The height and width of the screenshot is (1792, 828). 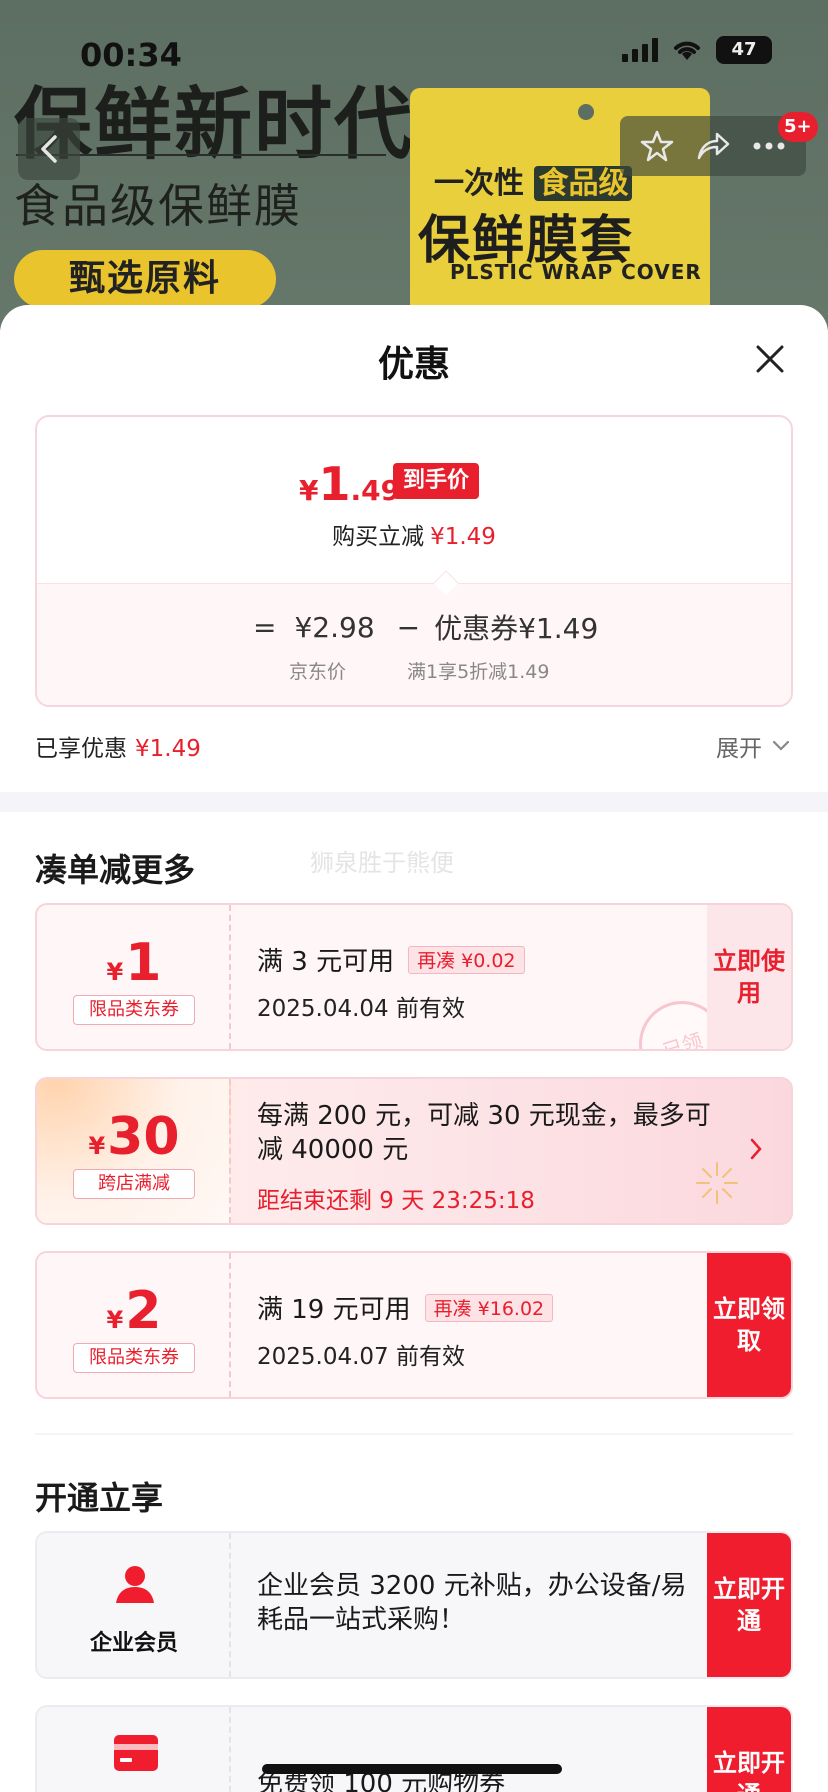 I want to click on membership-label: 企业会员, so click(x=133, y=1643).